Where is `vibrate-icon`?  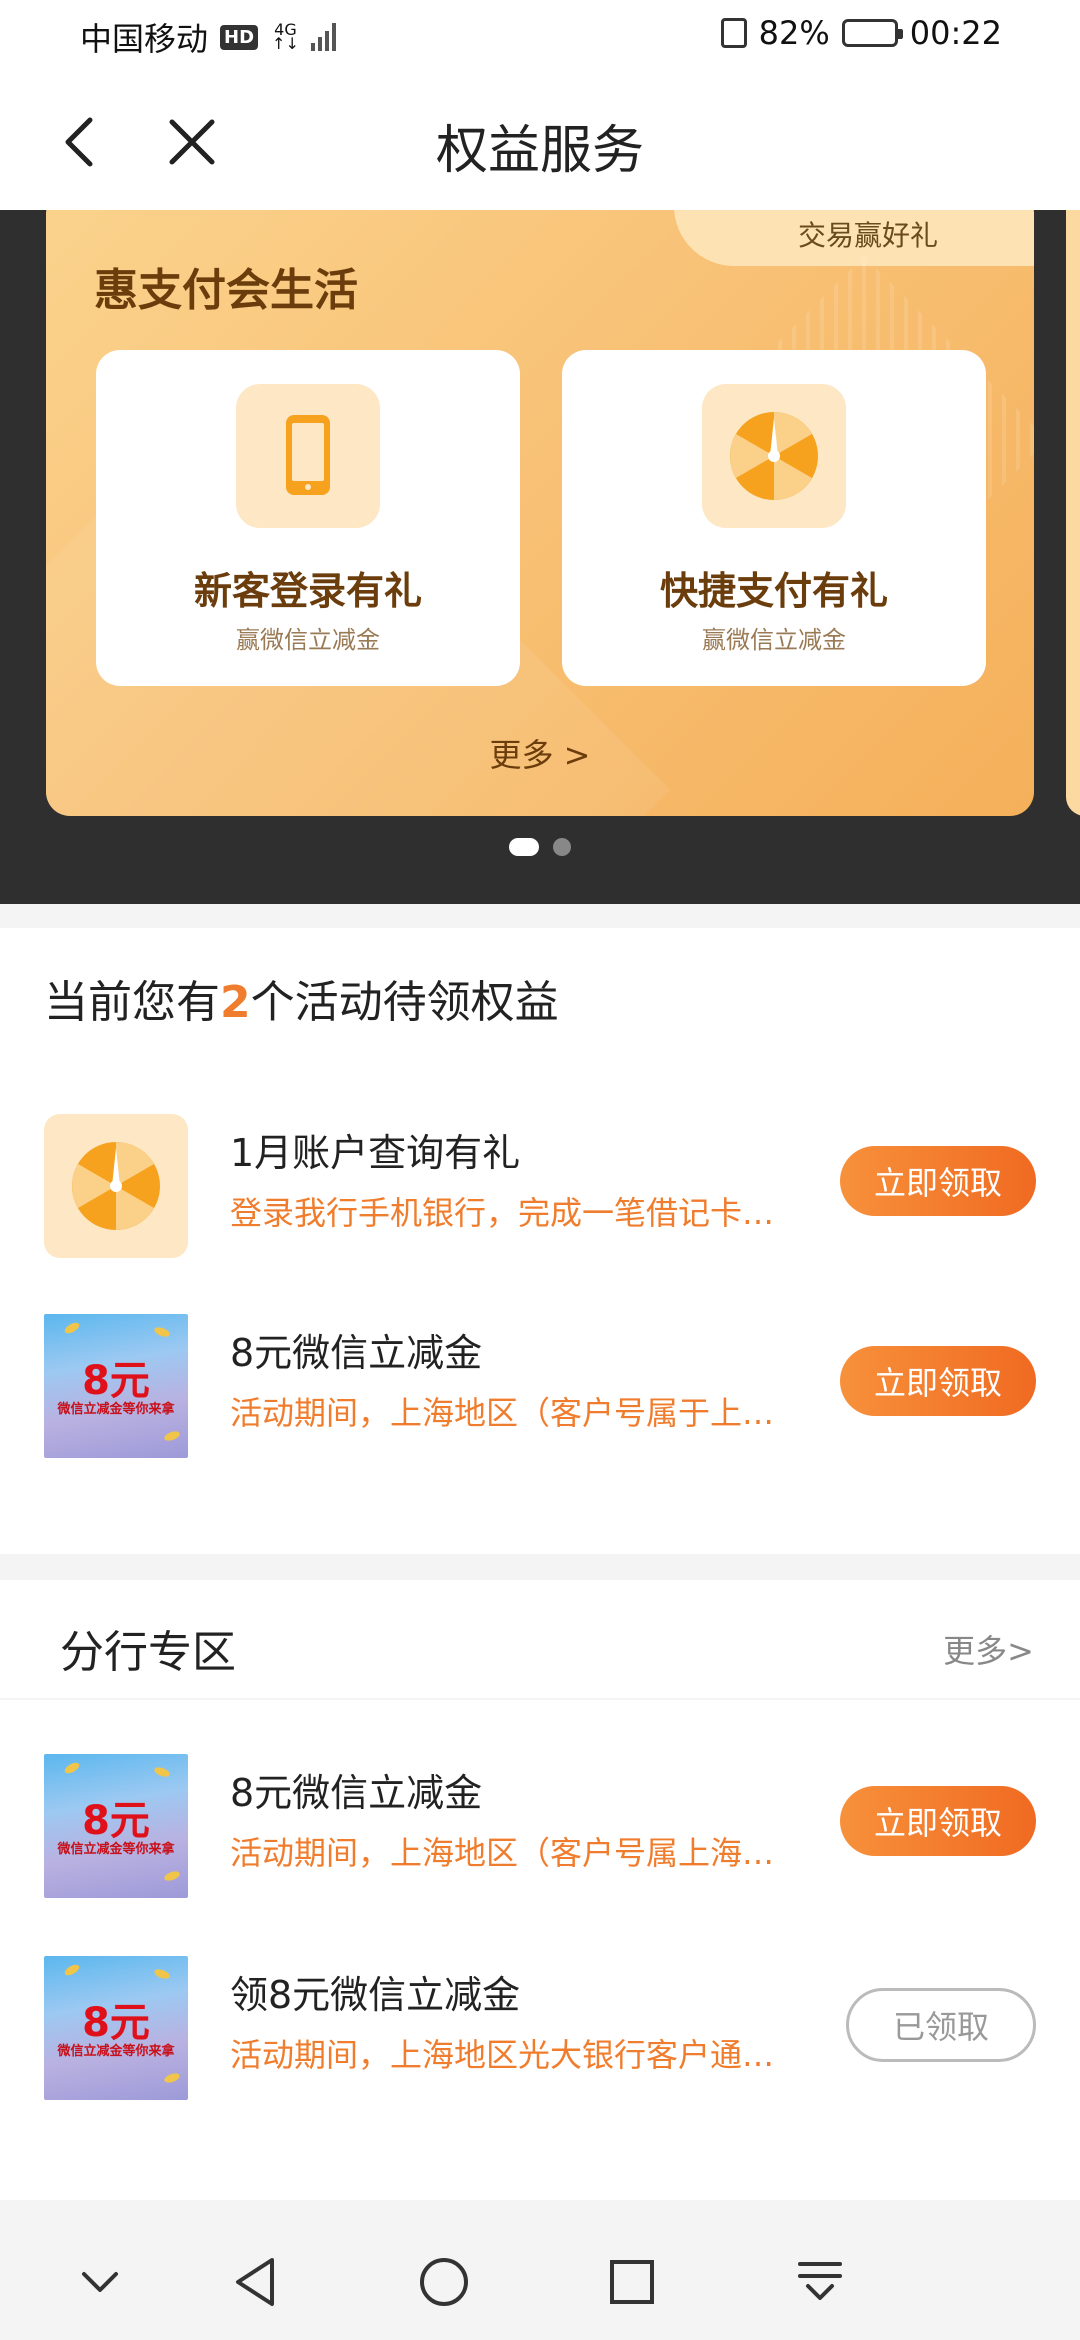
vibrate-icon is located at coordinates (733, 33).